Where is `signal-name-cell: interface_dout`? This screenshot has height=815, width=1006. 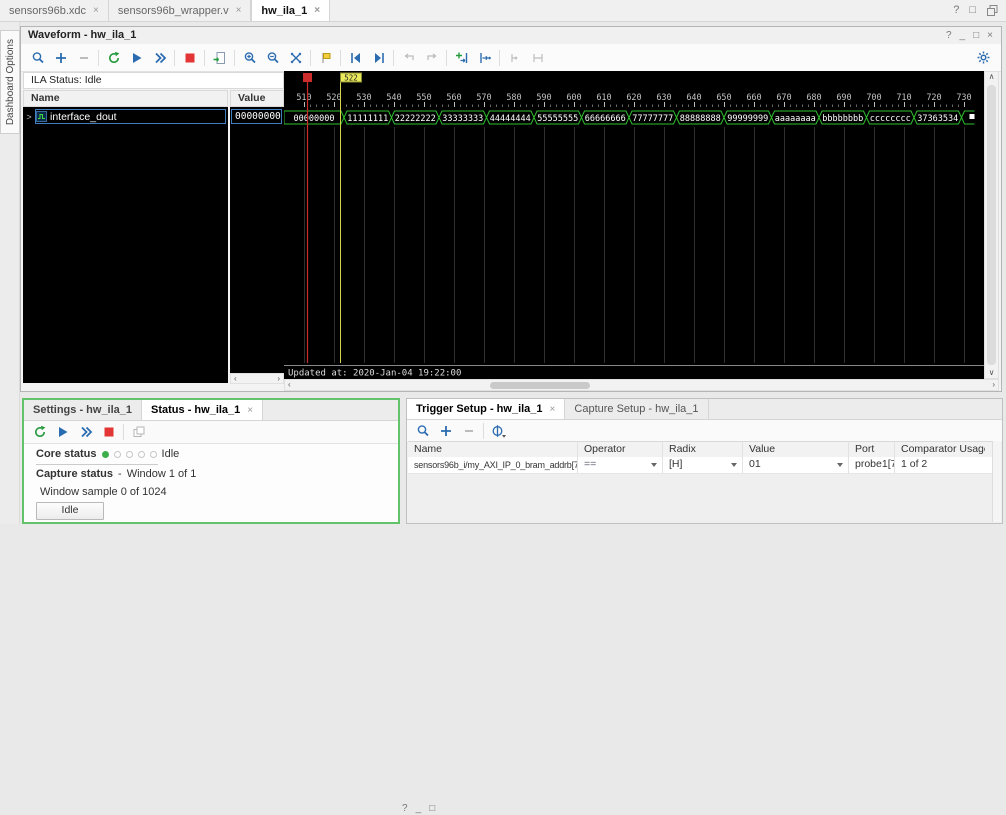
signal-name-cell: interface_dout is located at coordinates (130, 116).